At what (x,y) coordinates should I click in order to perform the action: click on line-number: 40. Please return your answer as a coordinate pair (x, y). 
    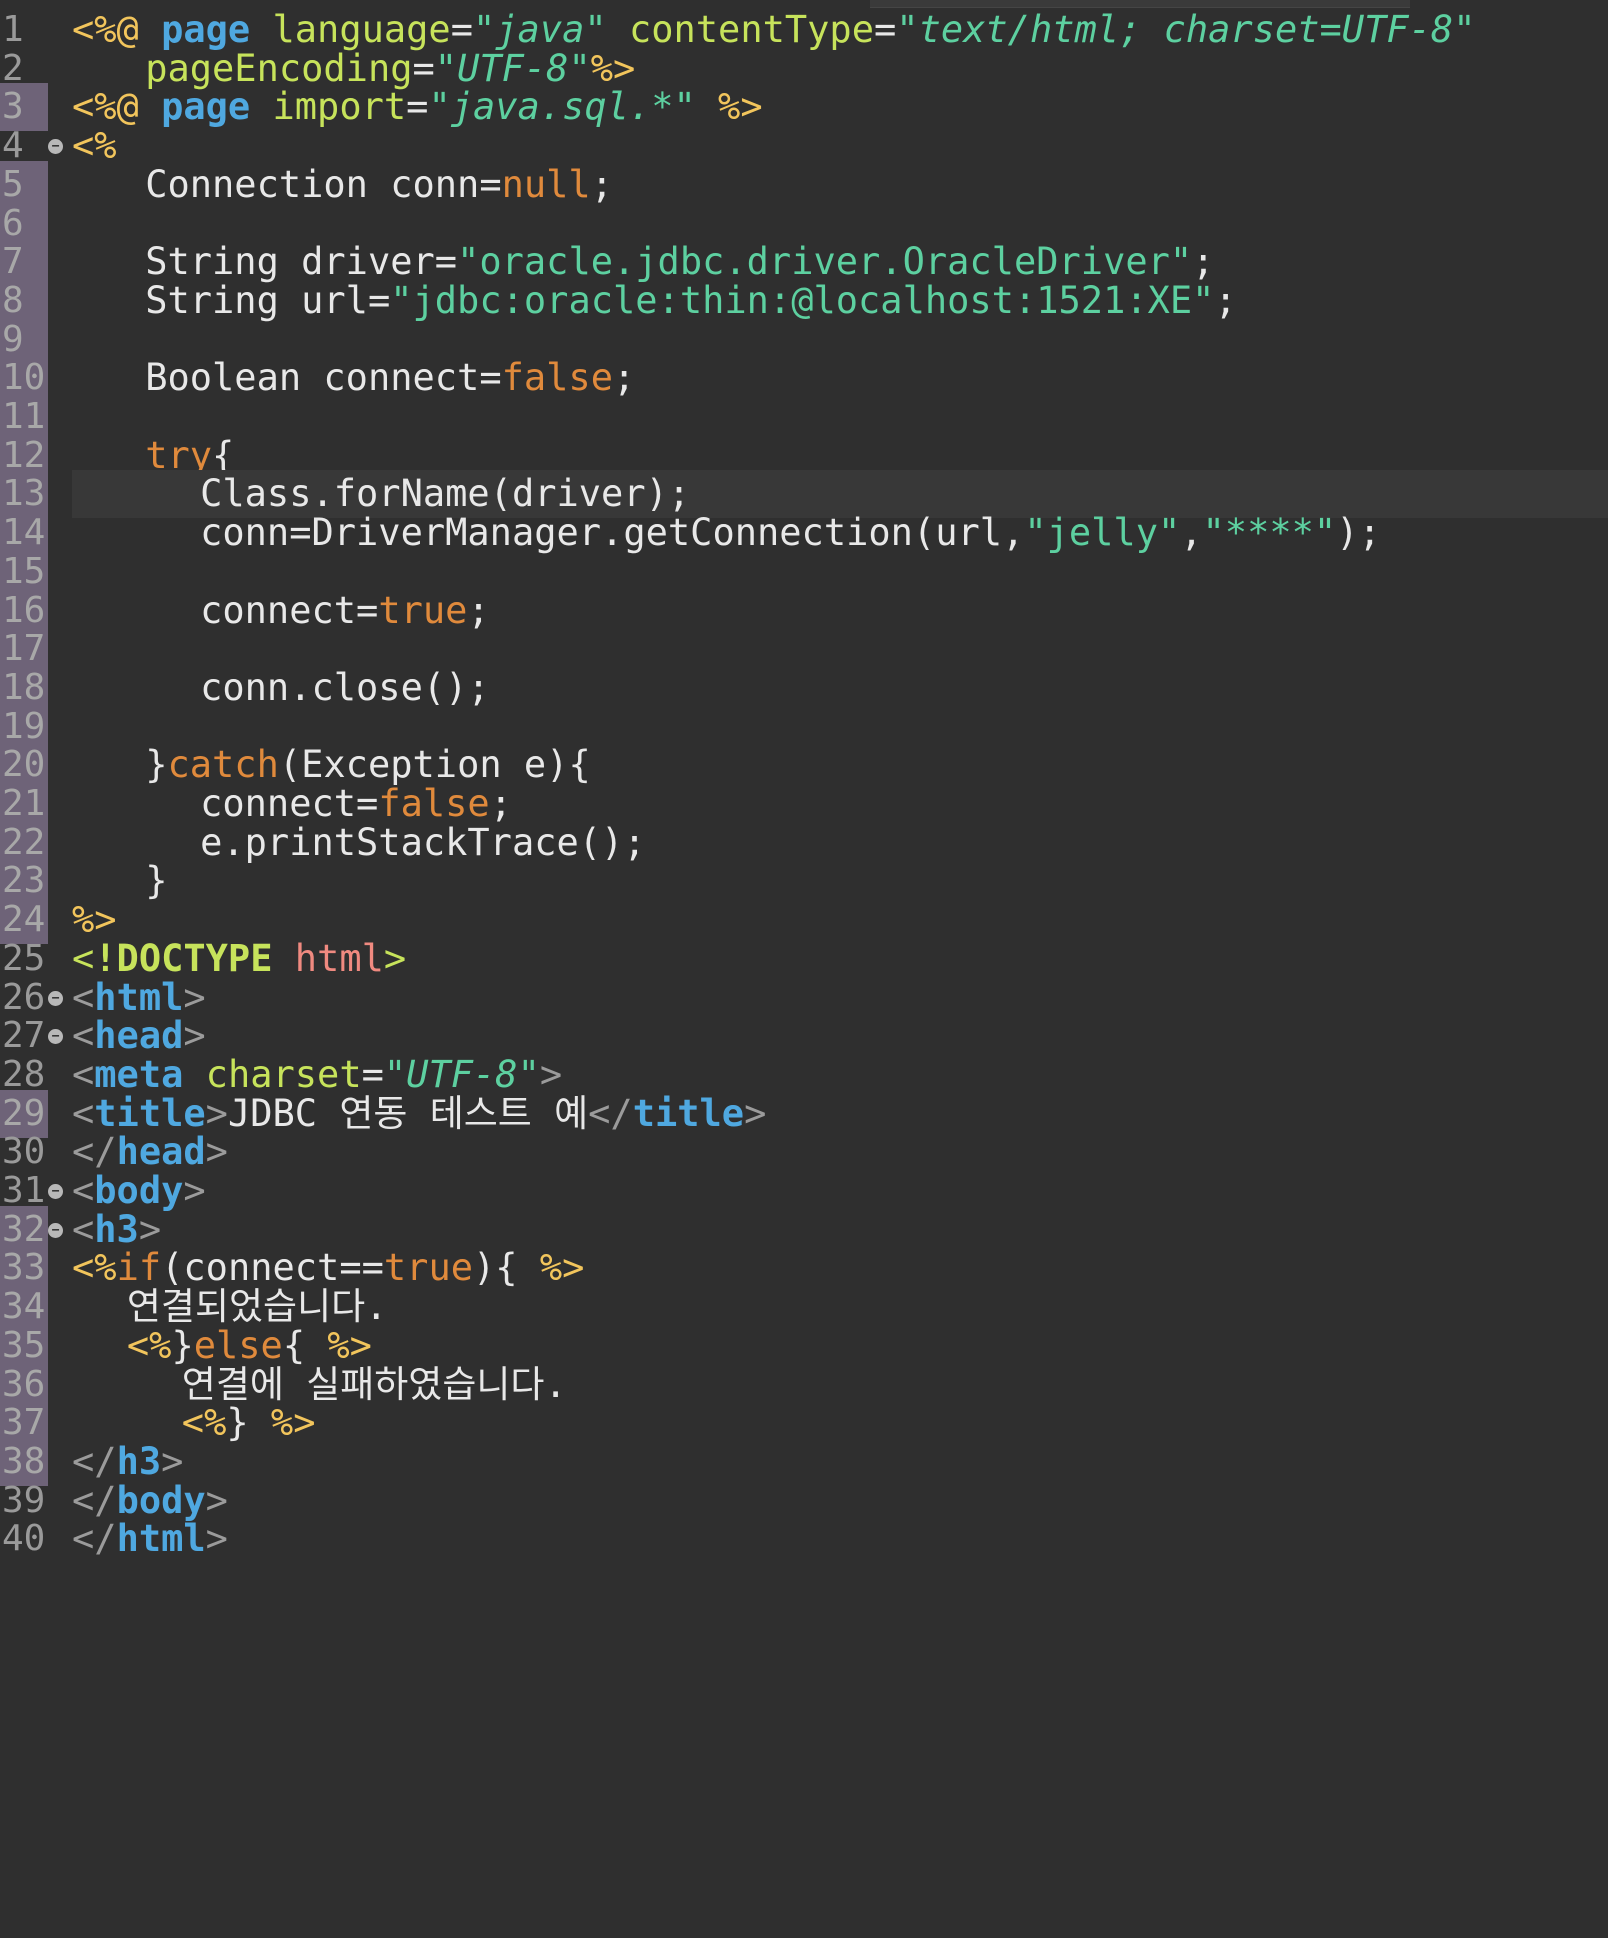
    Looking at the image, I should click on (24, 1539).